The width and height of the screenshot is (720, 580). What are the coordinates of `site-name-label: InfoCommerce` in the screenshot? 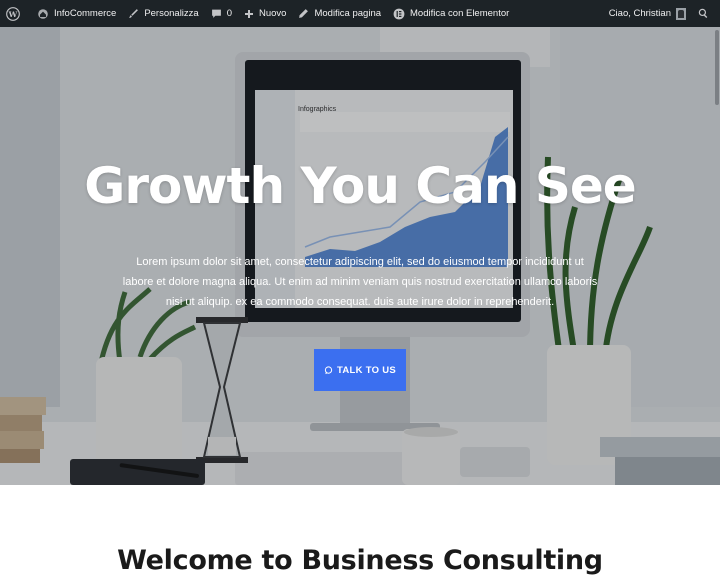 It's located at (85, 13).